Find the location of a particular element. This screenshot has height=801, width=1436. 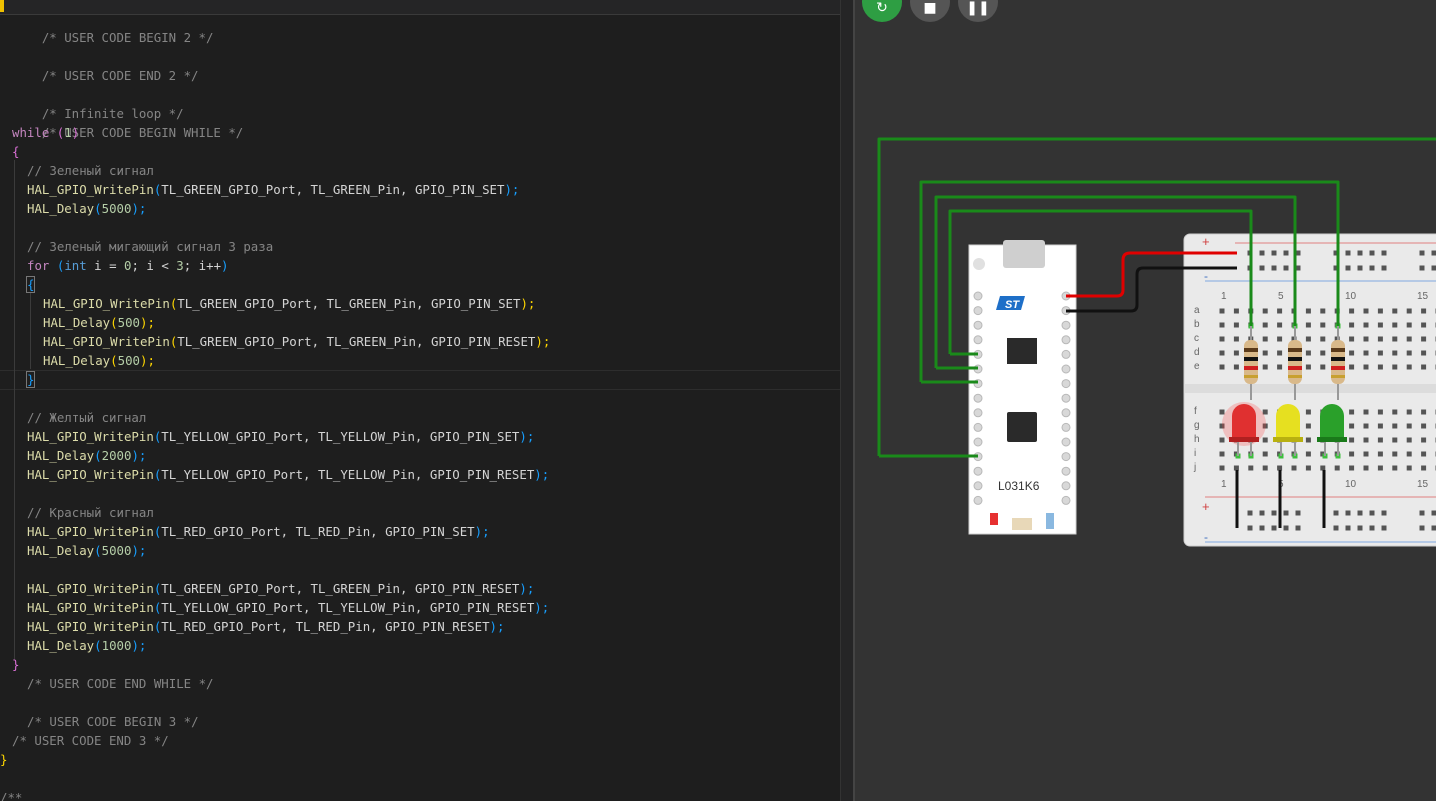

code-line: // Красный сигнал is located at coordinates (90, 512).